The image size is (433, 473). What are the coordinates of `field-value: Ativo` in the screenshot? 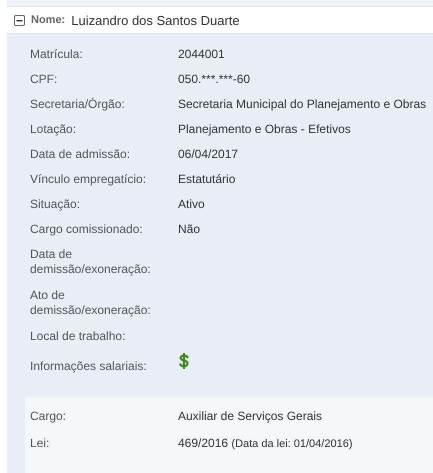 It's located at (191, 204).